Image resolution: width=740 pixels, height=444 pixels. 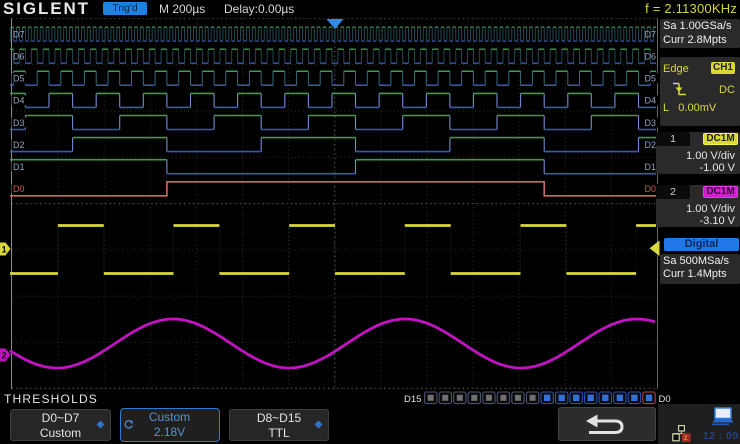 What do you see at coordinates (4, 356) in the screenshot?
I see `svg-text: 2` at bounding box center [4, 356].